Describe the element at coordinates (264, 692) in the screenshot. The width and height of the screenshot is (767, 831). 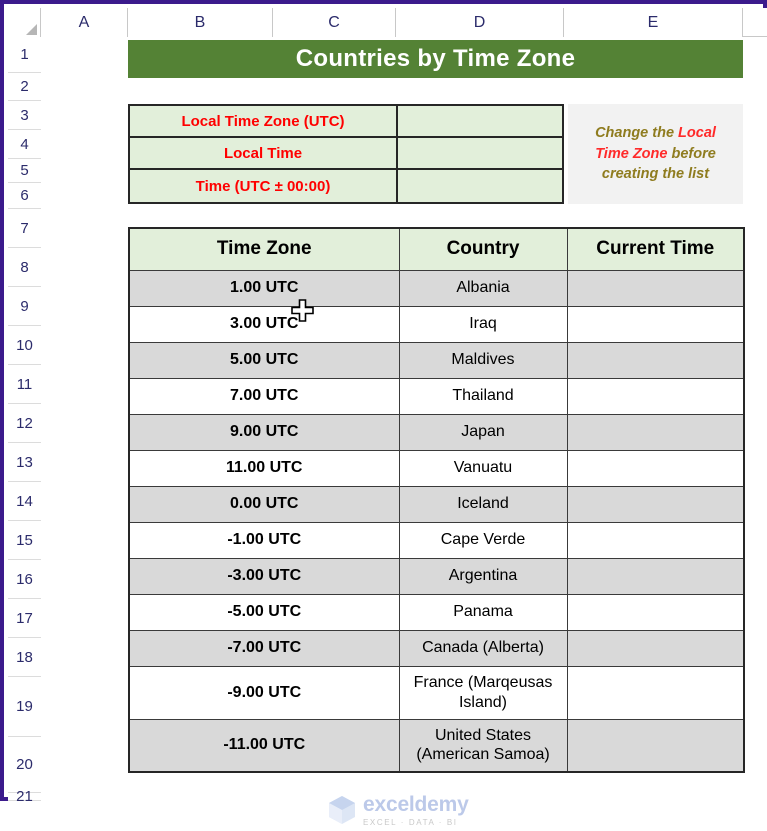
I see `cell-time-zone: -9.00 UTC` at that location.